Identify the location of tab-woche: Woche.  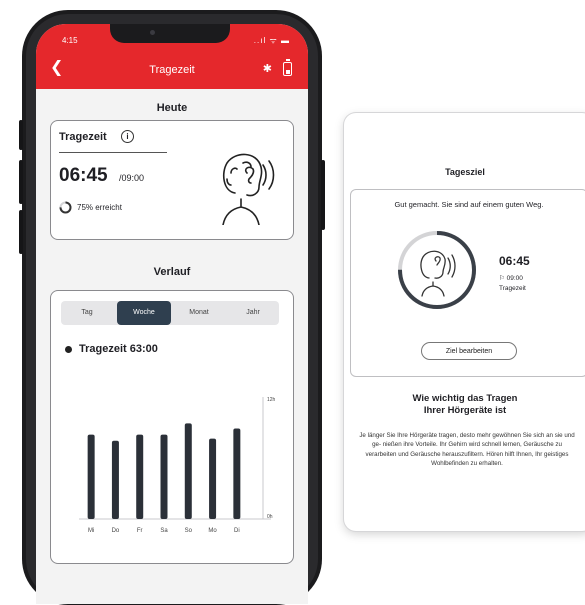
(144, 313).